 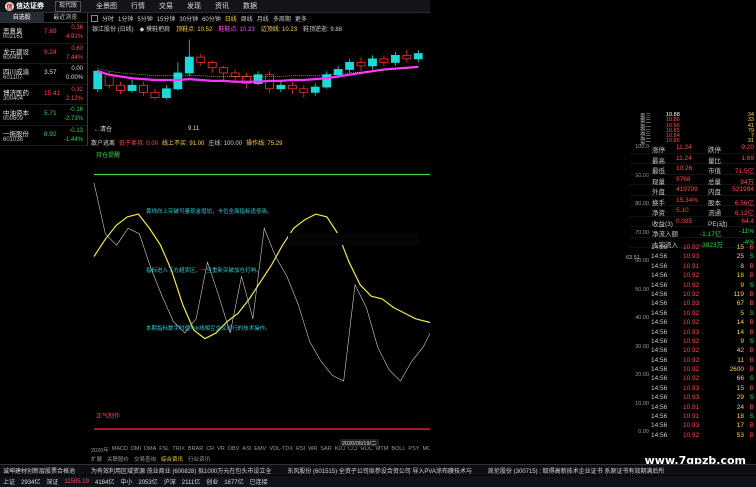 I want to click on quote-value2: 94万, so click(x=747, y=182).